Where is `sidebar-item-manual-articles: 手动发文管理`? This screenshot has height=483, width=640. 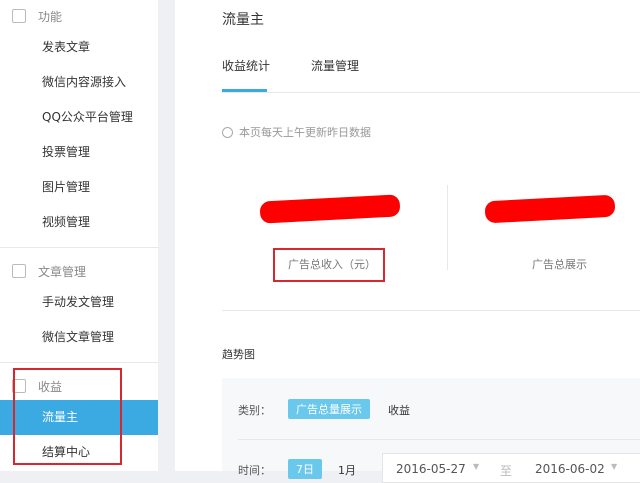
sidebar-item-manual-articles: 手动发文管理 is located at coordinates (79, 302).